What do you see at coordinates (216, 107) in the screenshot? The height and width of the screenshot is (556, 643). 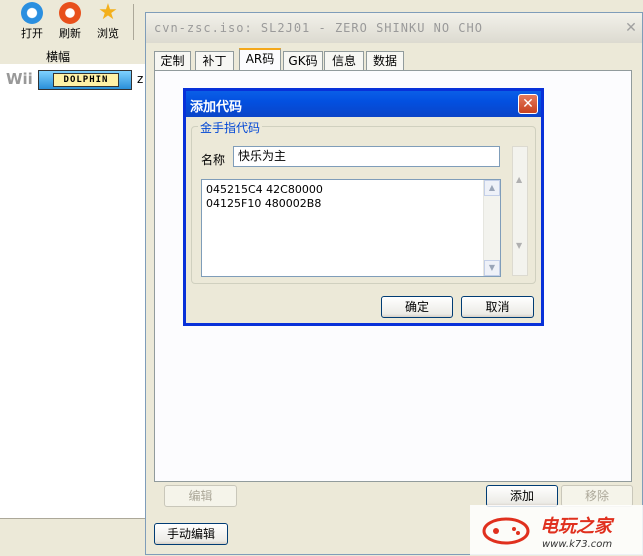 I see `dialog-title: 添加代码` at bounding box center [216, 107].